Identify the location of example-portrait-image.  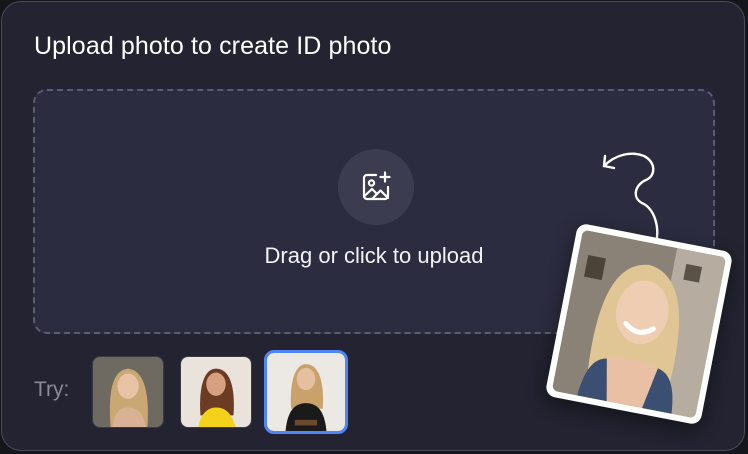
(639, 324).